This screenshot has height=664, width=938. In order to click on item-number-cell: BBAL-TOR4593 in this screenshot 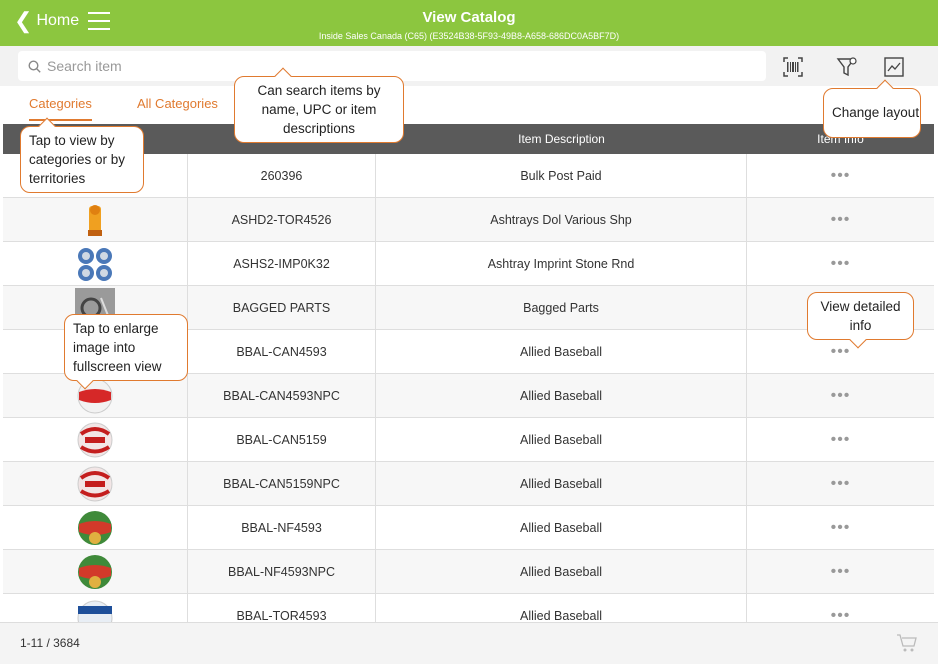, I will do `click(282, 608)`.